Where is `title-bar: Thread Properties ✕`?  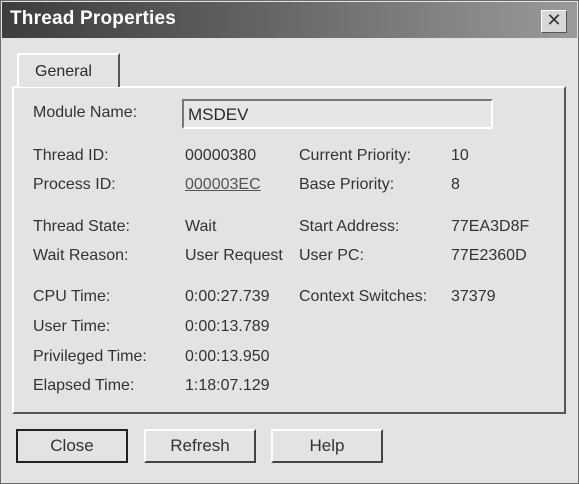 title-bar: Thread Properties ✕ is located at coordinates (289, 20).